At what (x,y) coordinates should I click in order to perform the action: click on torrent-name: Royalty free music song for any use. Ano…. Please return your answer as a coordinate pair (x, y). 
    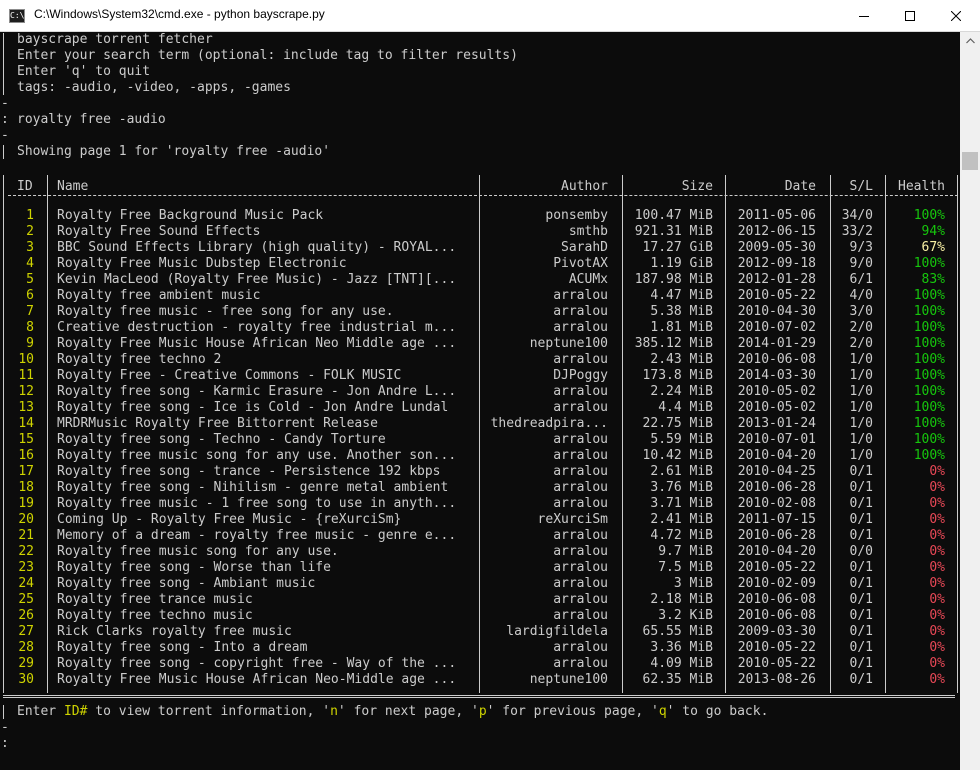
    Looking at the image, I should click on (257, 455).